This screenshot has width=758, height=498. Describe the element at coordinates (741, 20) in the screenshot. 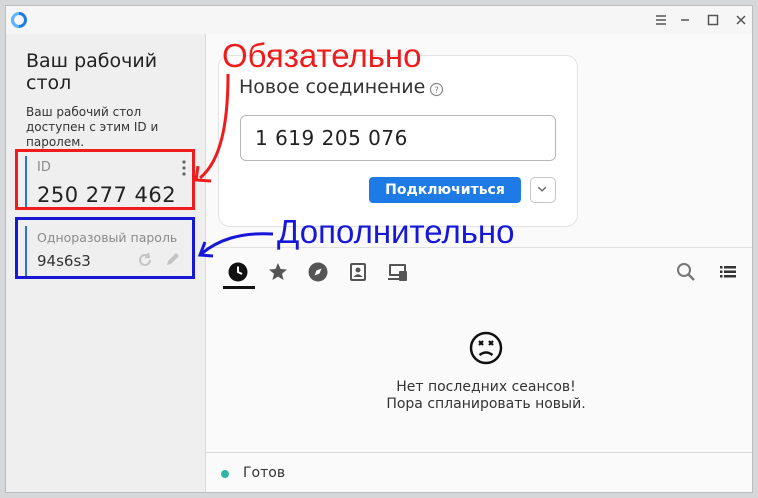

I see `close-icon` at that location.